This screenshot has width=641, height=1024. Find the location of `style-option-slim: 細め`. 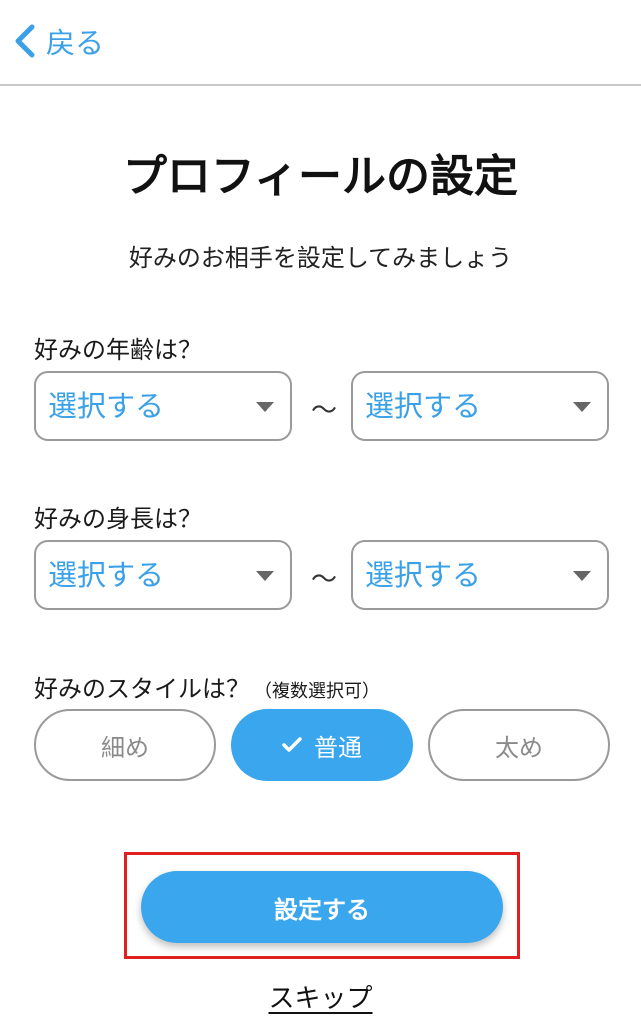

style-option-slim: 細め is located at coordinates (125, 745).